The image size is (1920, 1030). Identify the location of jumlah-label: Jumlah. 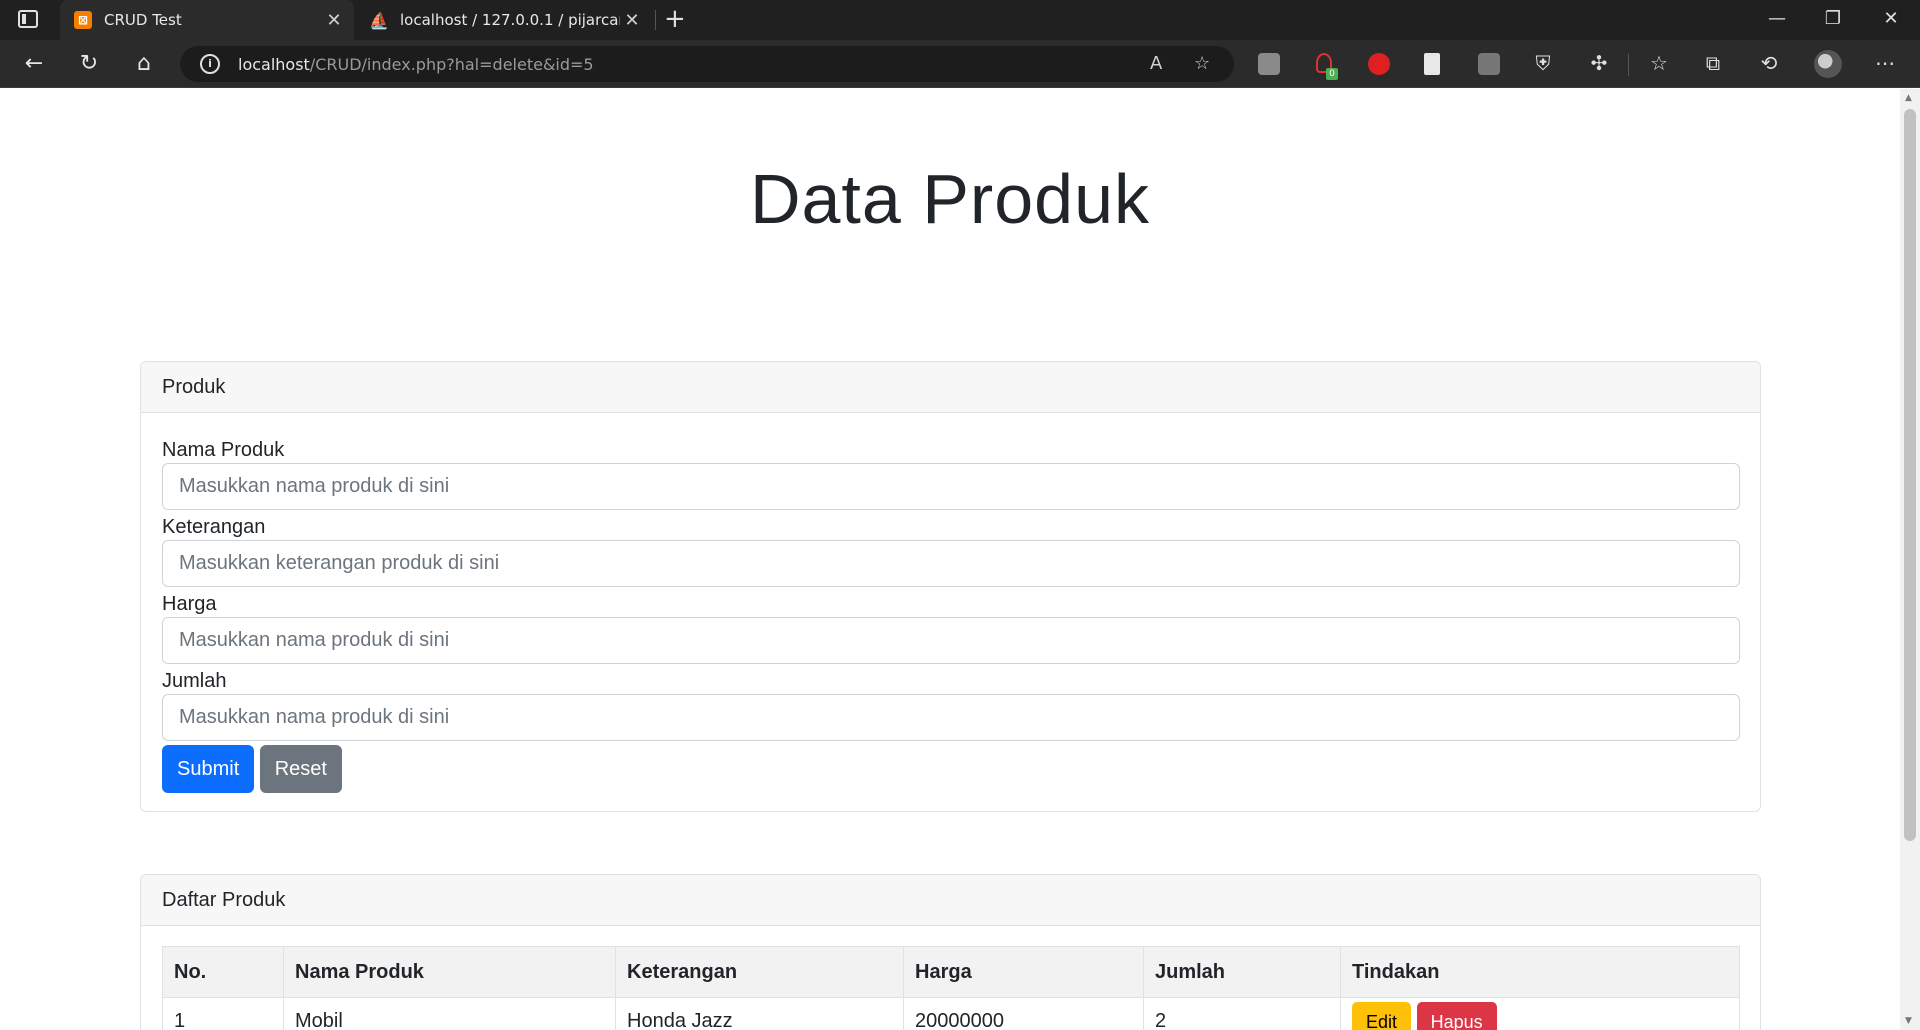
(194, 681).